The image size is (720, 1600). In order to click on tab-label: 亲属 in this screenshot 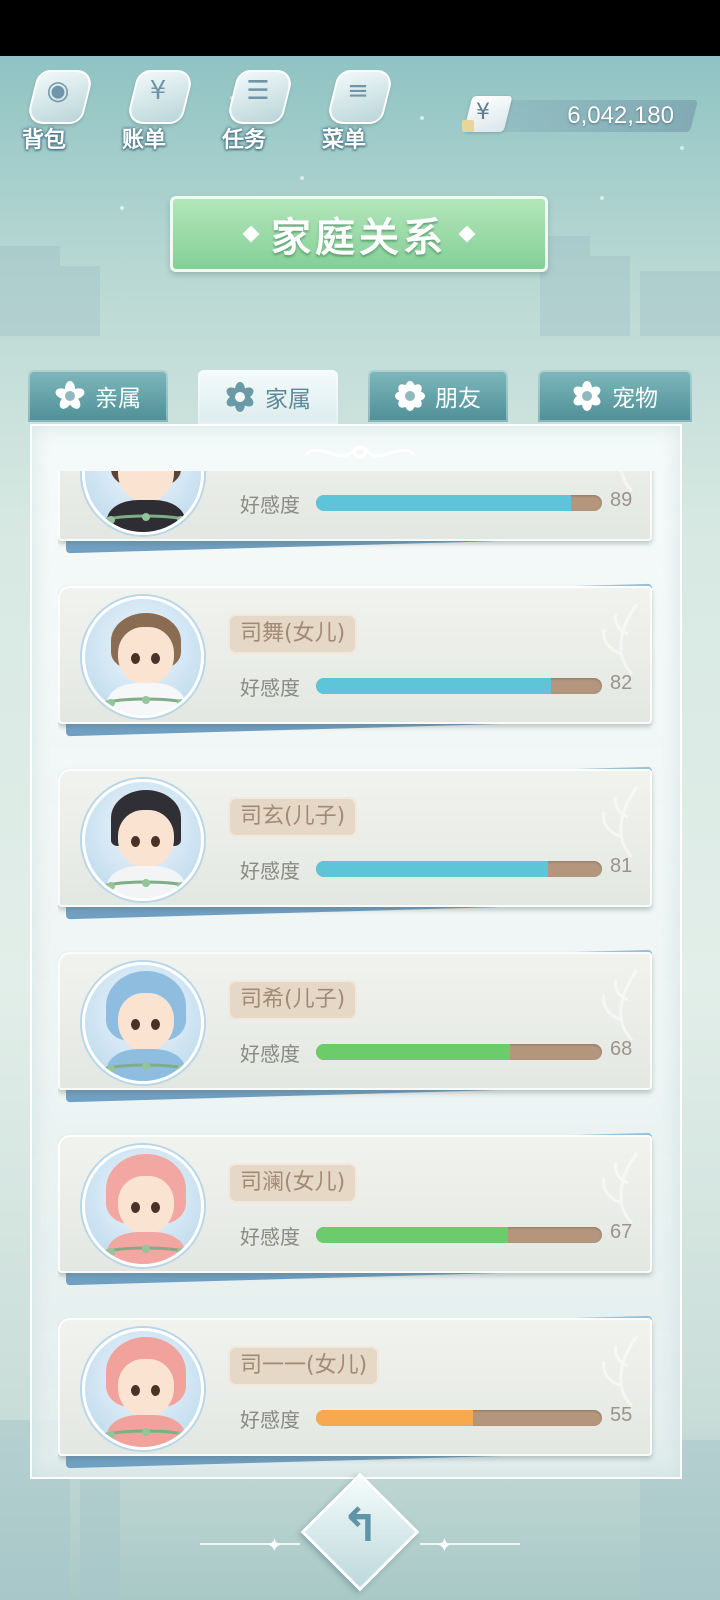, I will do `click(118, 399)`.